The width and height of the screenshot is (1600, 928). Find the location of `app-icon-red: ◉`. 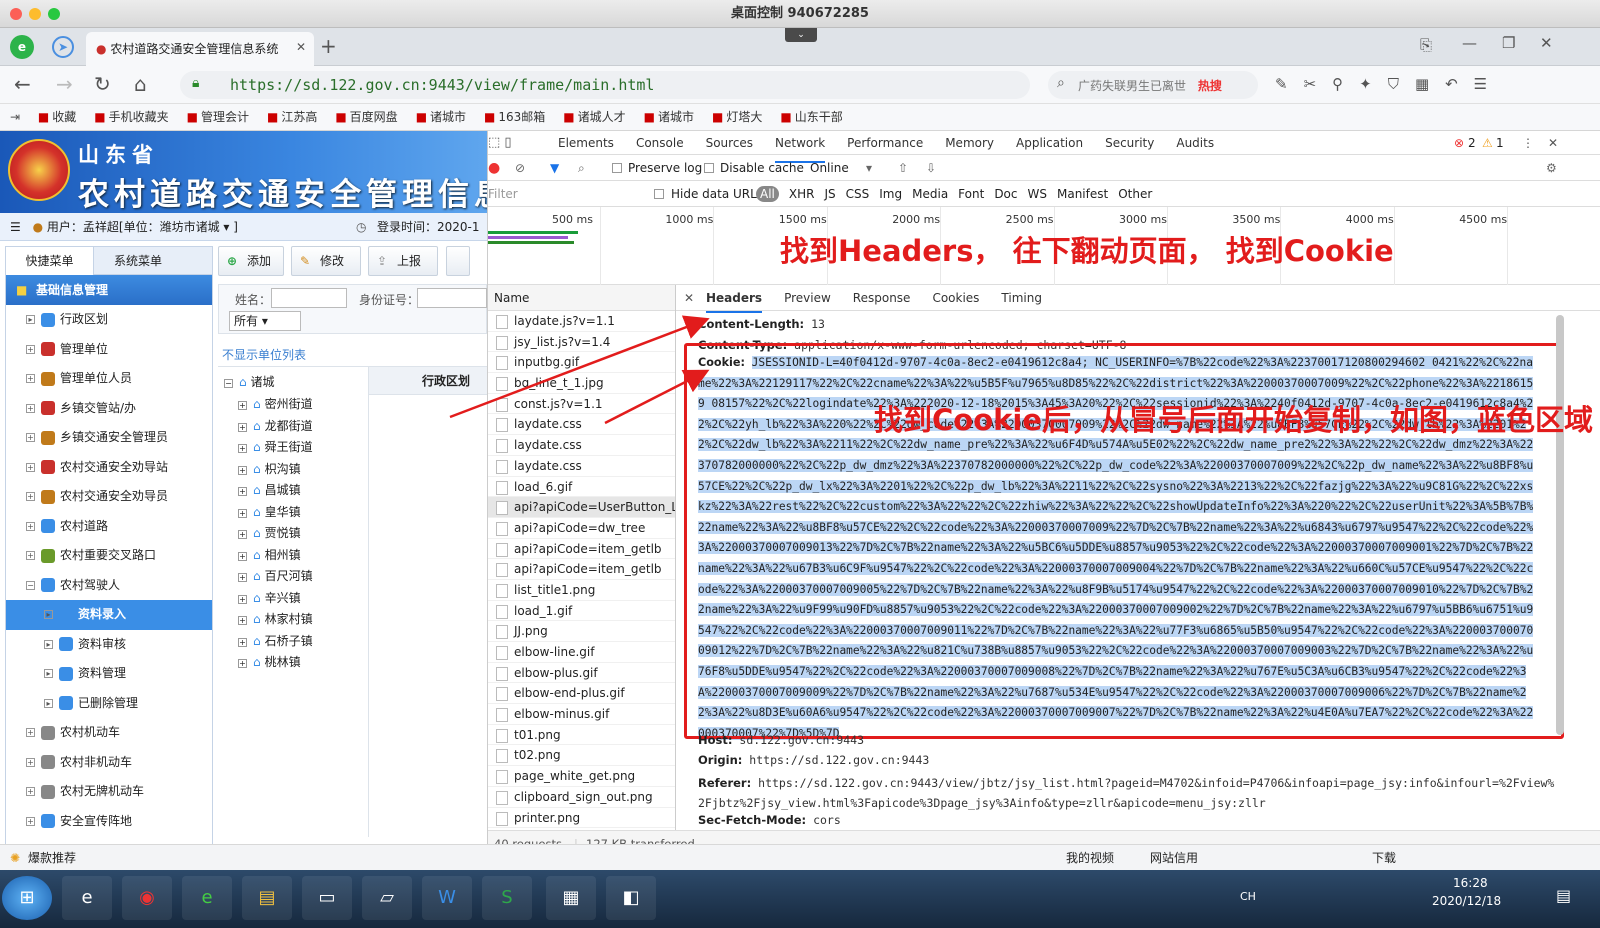

app-icon-red: ◉ is located at coordinates (147, 898).